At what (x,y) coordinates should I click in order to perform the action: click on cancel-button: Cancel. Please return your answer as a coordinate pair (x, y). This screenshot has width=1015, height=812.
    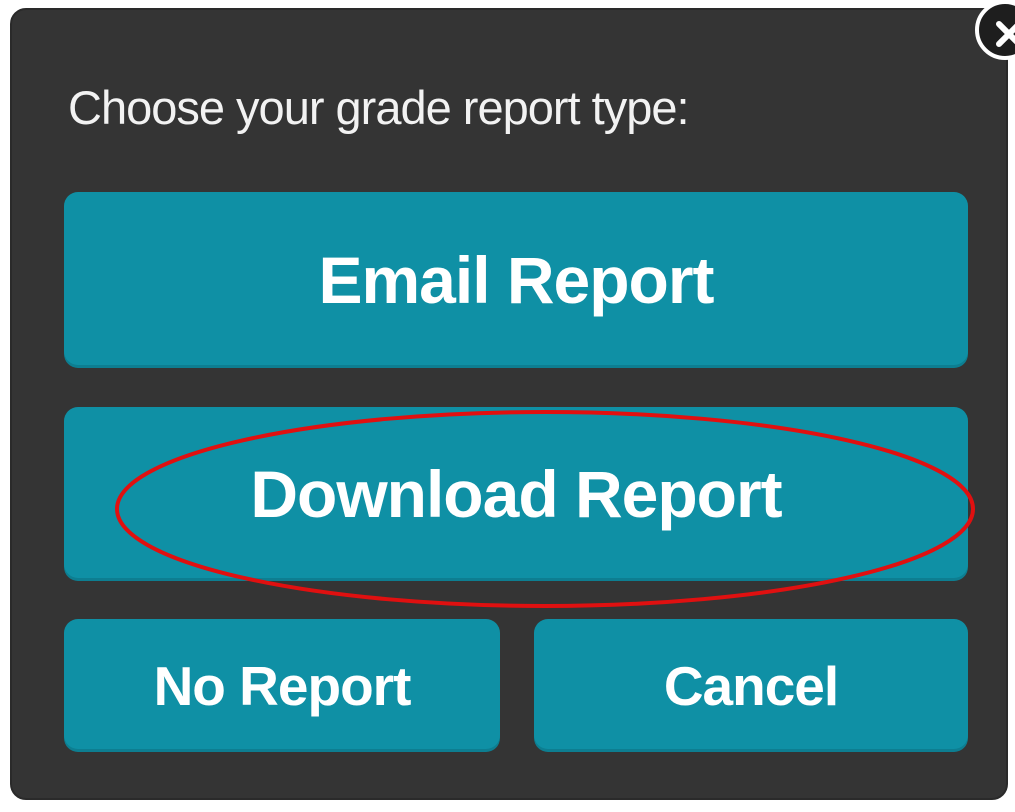
    Looking at the image, I should click on (751, 685).